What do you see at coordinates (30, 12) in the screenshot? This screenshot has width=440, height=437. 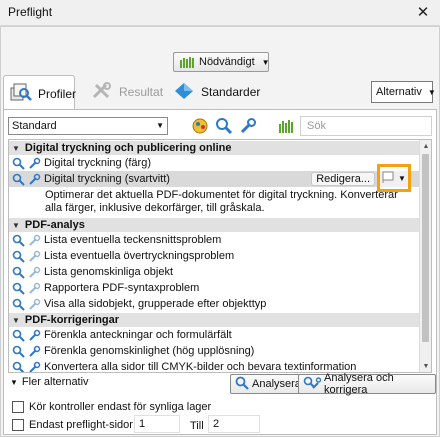 I see `window-title: Preflight` at bounding box center [30, 12].